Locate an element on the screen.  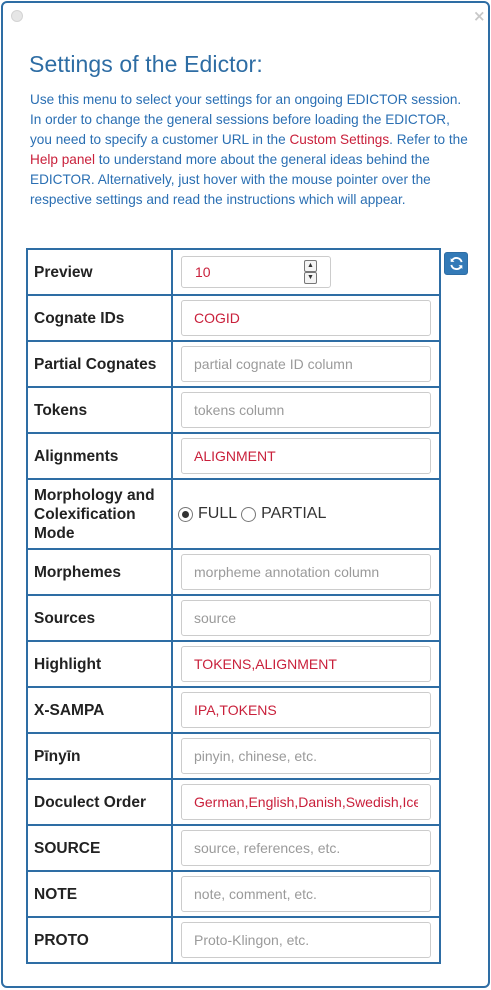
row-sources: Sources is located at coordinates (233, 618).